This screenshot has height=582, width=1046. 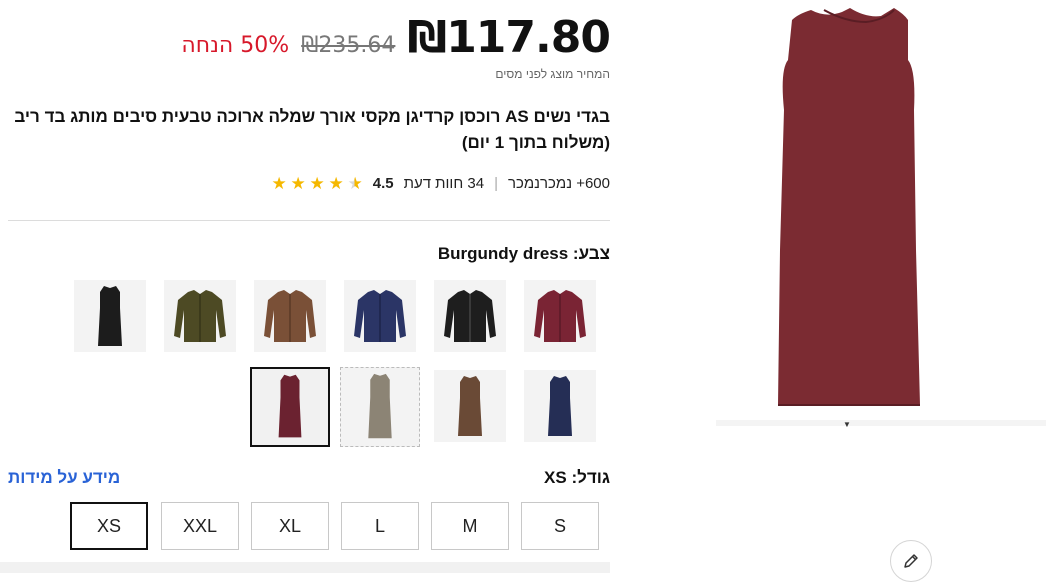 What do you see at coordinates (560, 406) in the screenshot?
I see `swatch-navy-dress` at bounding box center [560, 406].